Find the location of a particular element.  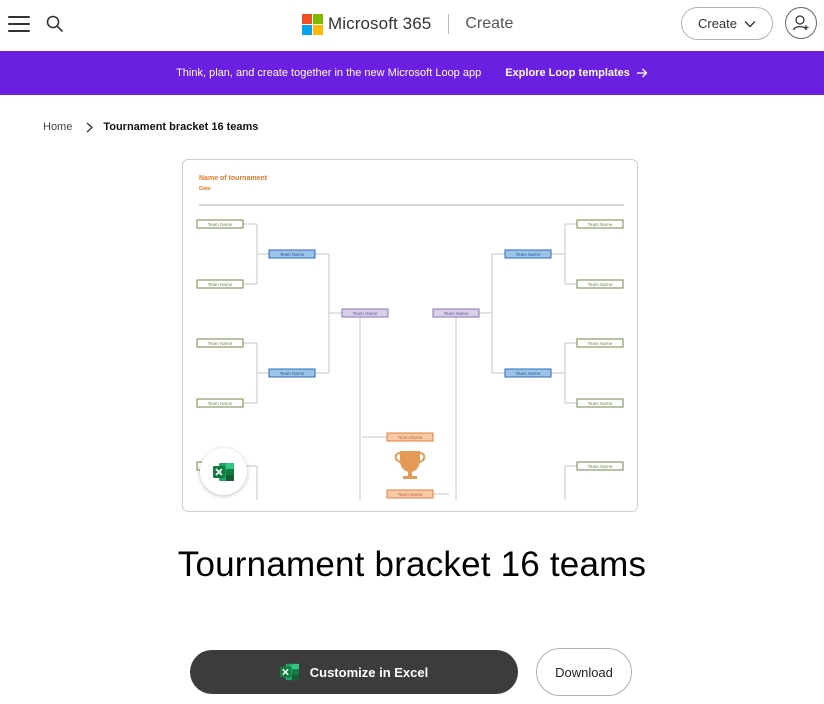

customize-label: Customize in Excel is located at coordinates (369, 672).